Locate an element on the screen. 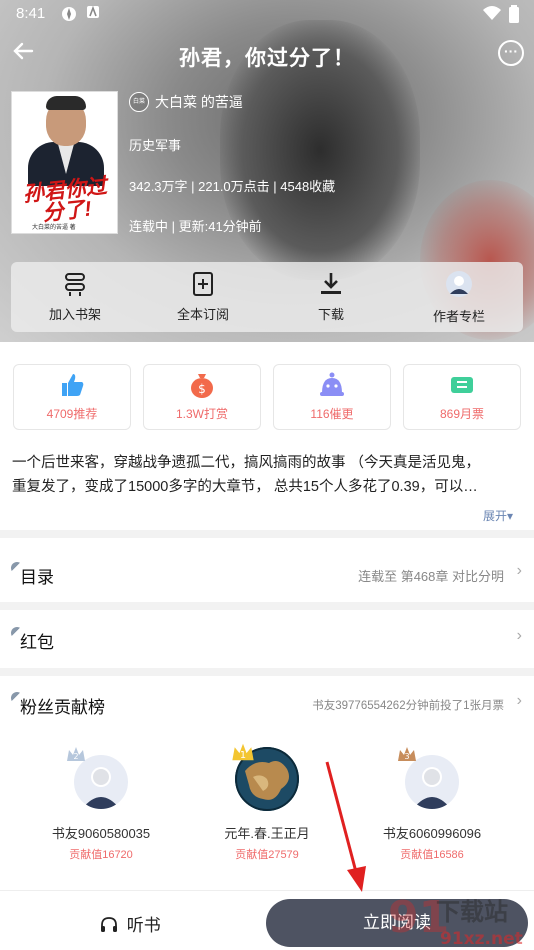 The image size is (534, 950). watermark-title: 下载站 is located at coordinates (472, 912).